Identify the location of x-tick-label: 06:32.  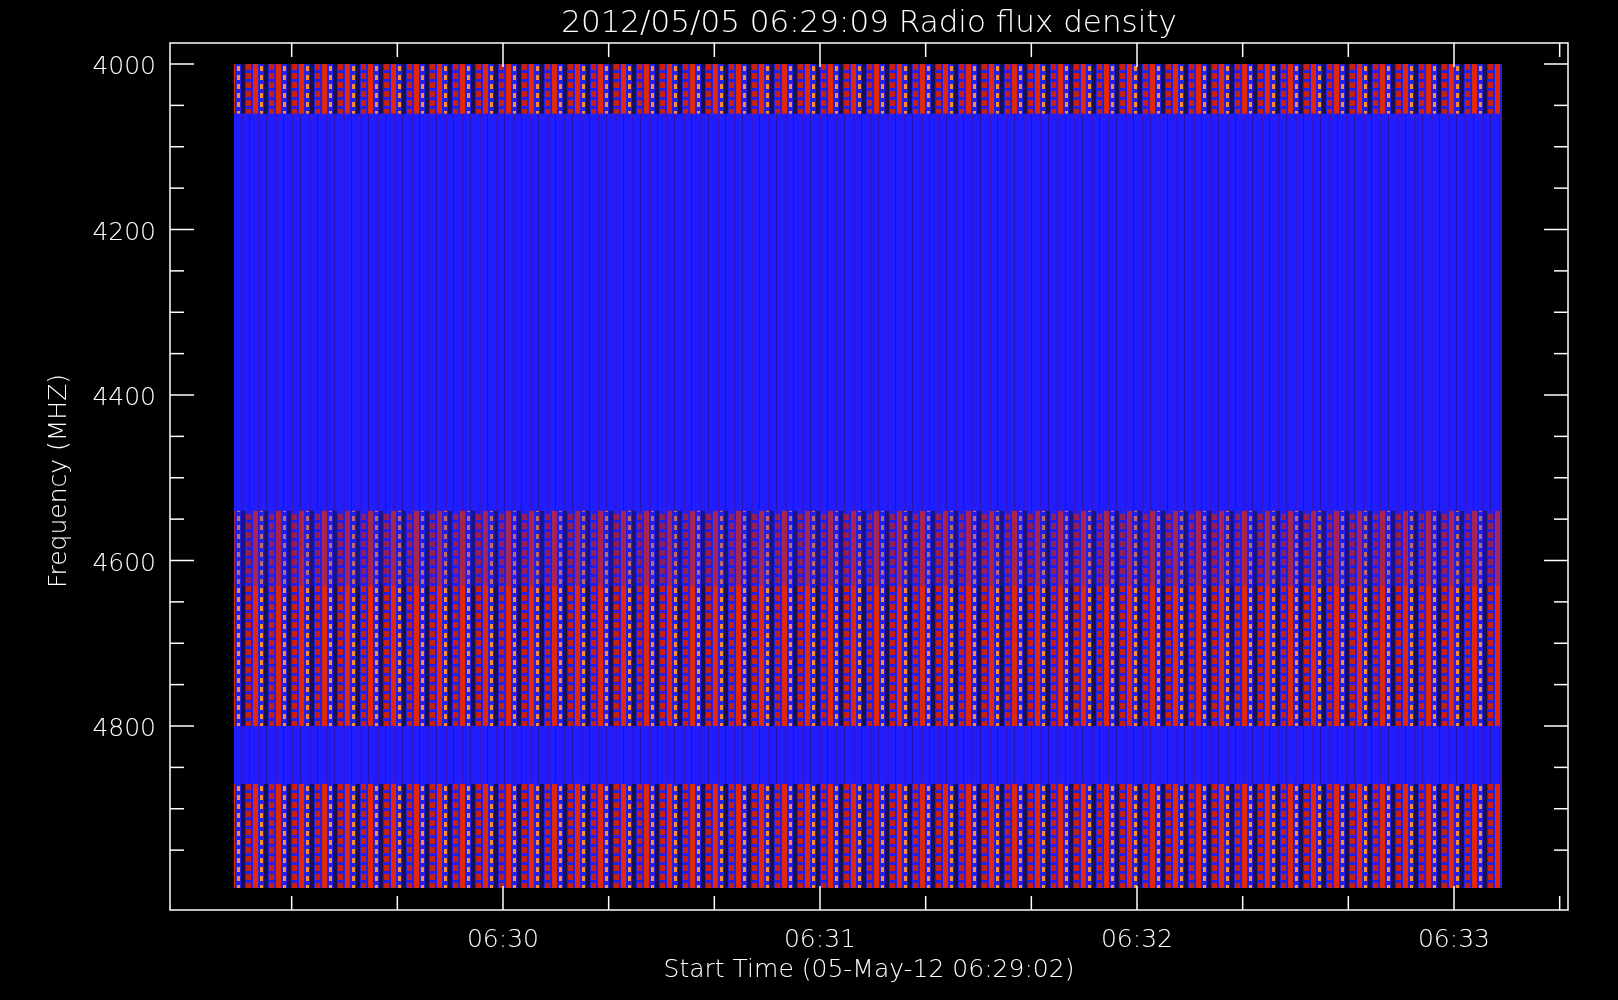
(1137, 938).